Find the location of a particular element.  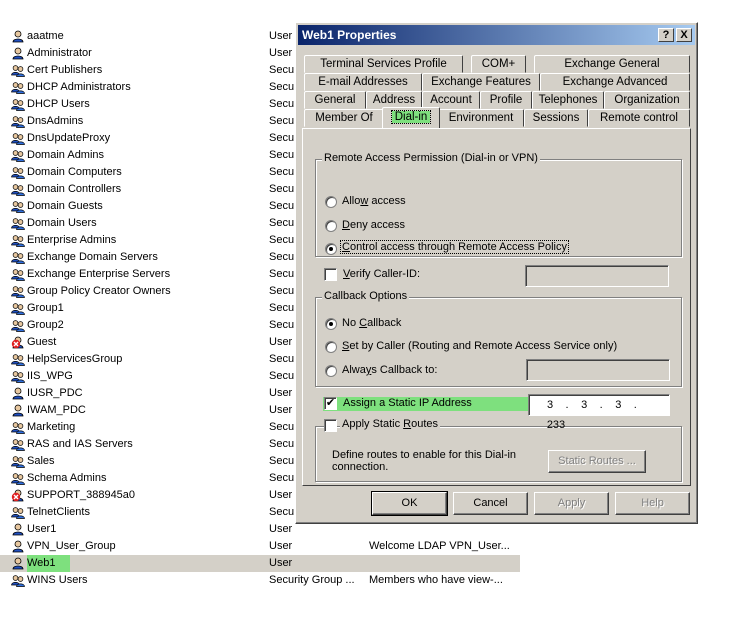

list-row-name: Sales is located at coordinates (41, 461).